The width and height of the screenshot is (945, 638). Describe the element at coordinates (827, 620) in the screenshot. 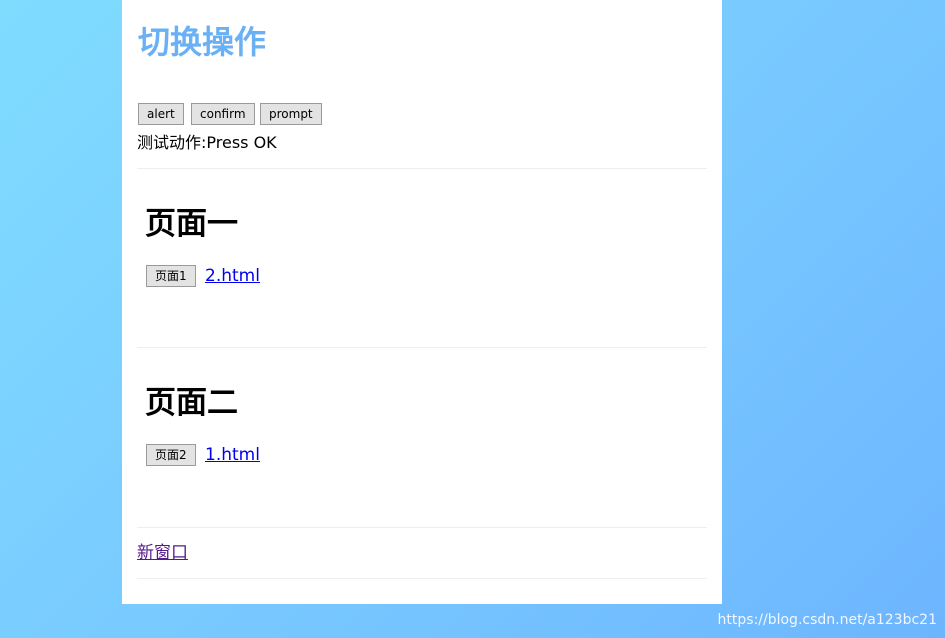

I see `watermark-text: https://blog.csdn.net/a123bc21` at that location.